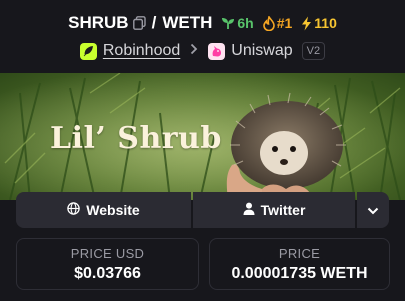 The image size is (405, 301). What do you see at coordinates (325, 23) in the screenshot?
I see `boost-count-value: 110` at bounding box center [325, 23].